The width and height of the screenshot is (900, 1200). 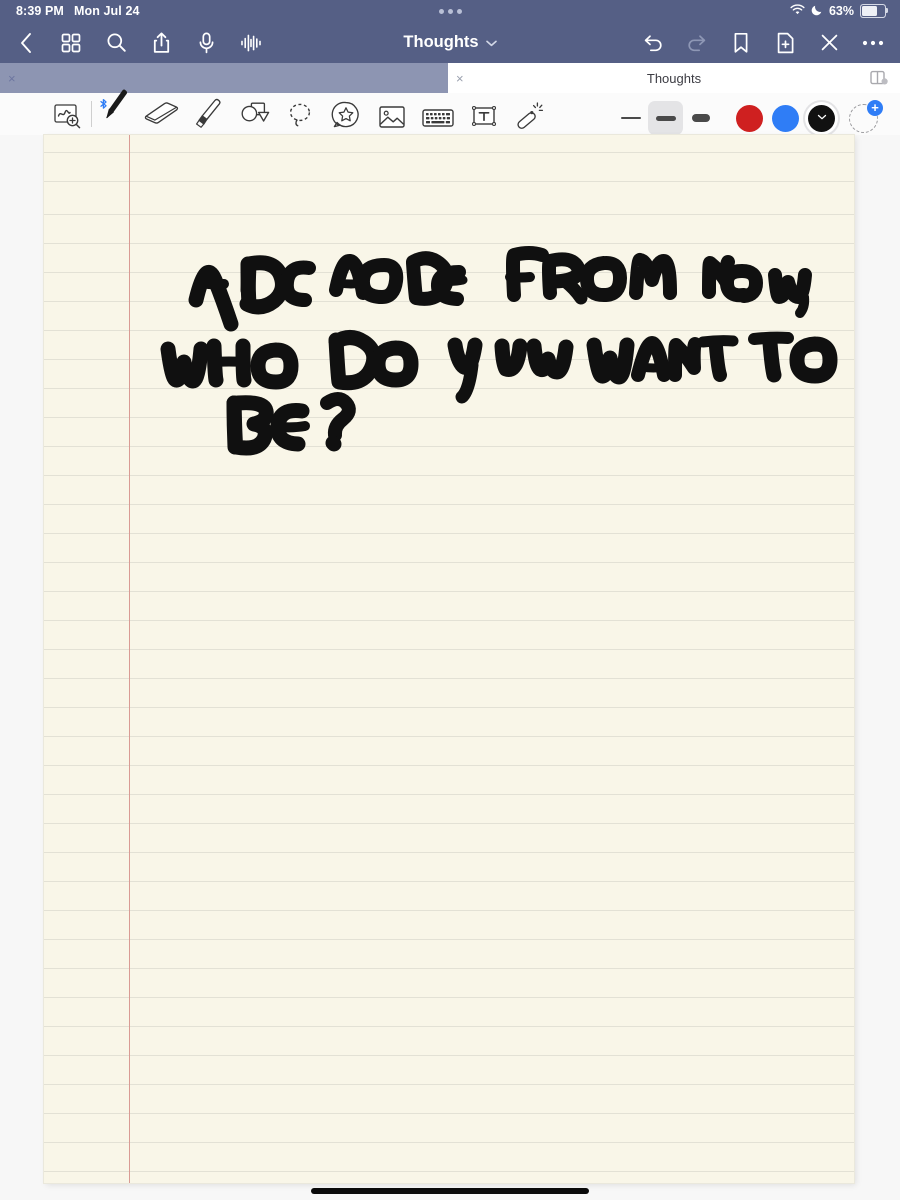 What do you see at coordinates (817, 11) in the screenshot?
I see `do-not-disturb-moon-icon` at bounding box center [817, 11].